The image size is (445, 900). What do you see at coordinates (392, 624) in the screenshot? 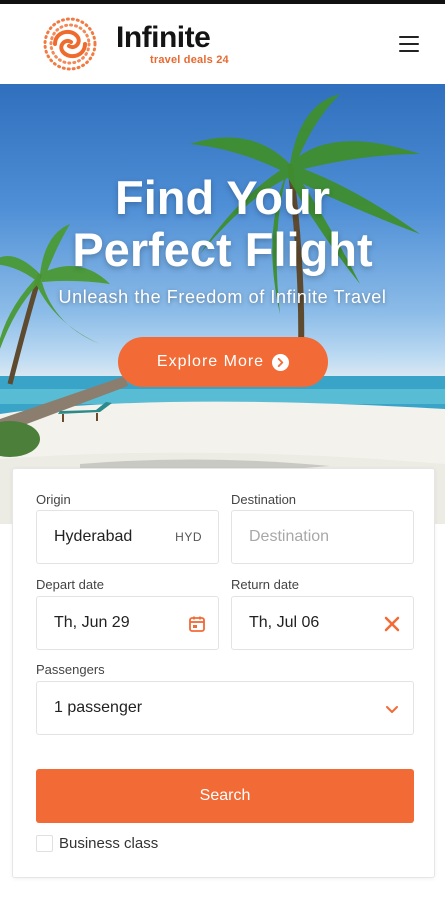
I see `close-icon` at bounding box center [392, 624].